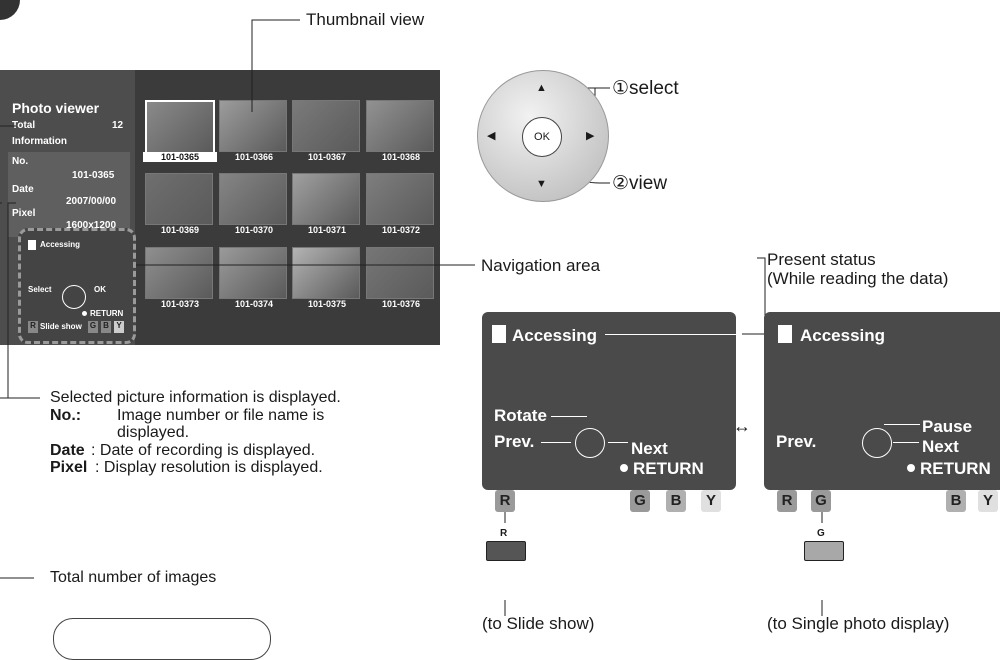  What do you see at coordinates (504, 533) in the screenshot?
I see `r-button-label: R` at bounding box center [504, 533].